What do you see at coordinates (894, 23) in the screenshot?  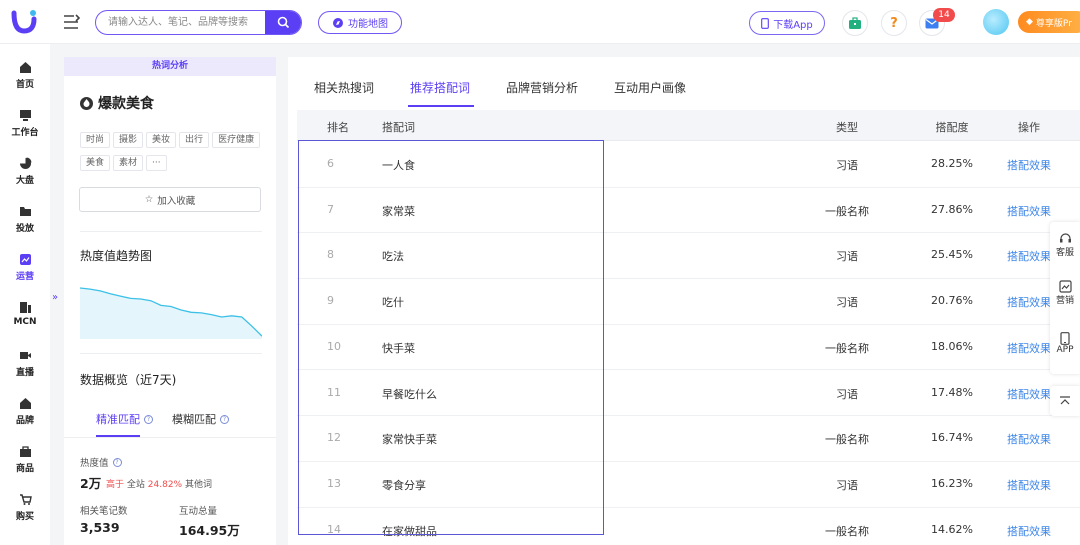 I see `help-button: ?` at bounding box center [894, 23].